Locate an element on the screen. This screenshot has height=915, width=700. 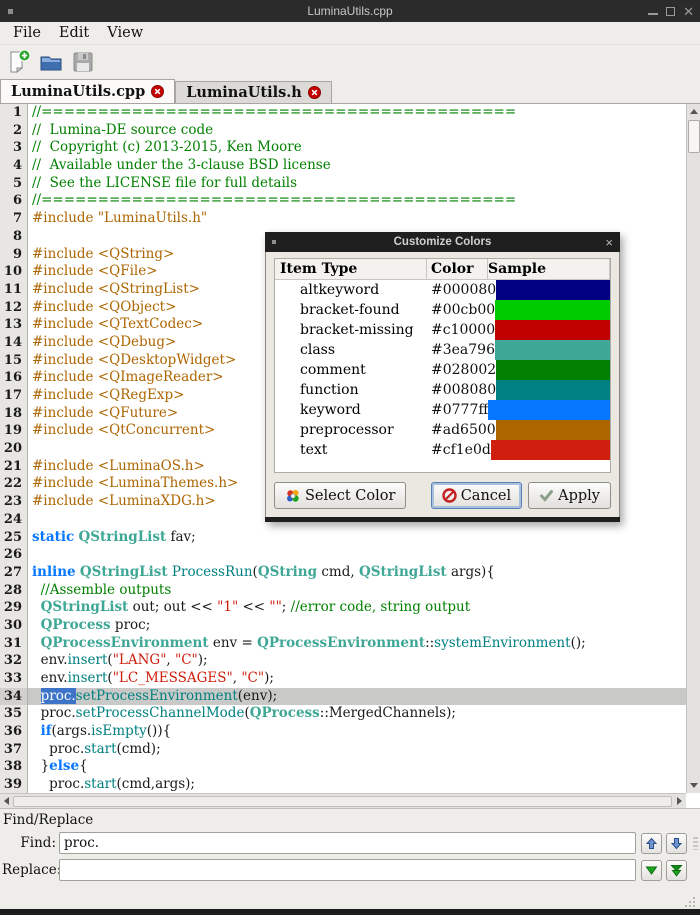
find-next-button is located at coordinates (676, 843).